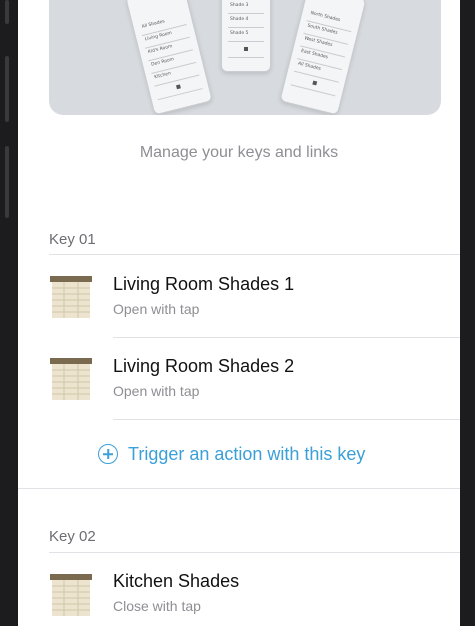 The image size is (475, 626). What do you see at coordinates (176, 581) in the screenshot?
I see `list-item-title: Kitchen Shades` at bounding box center [176, 581].